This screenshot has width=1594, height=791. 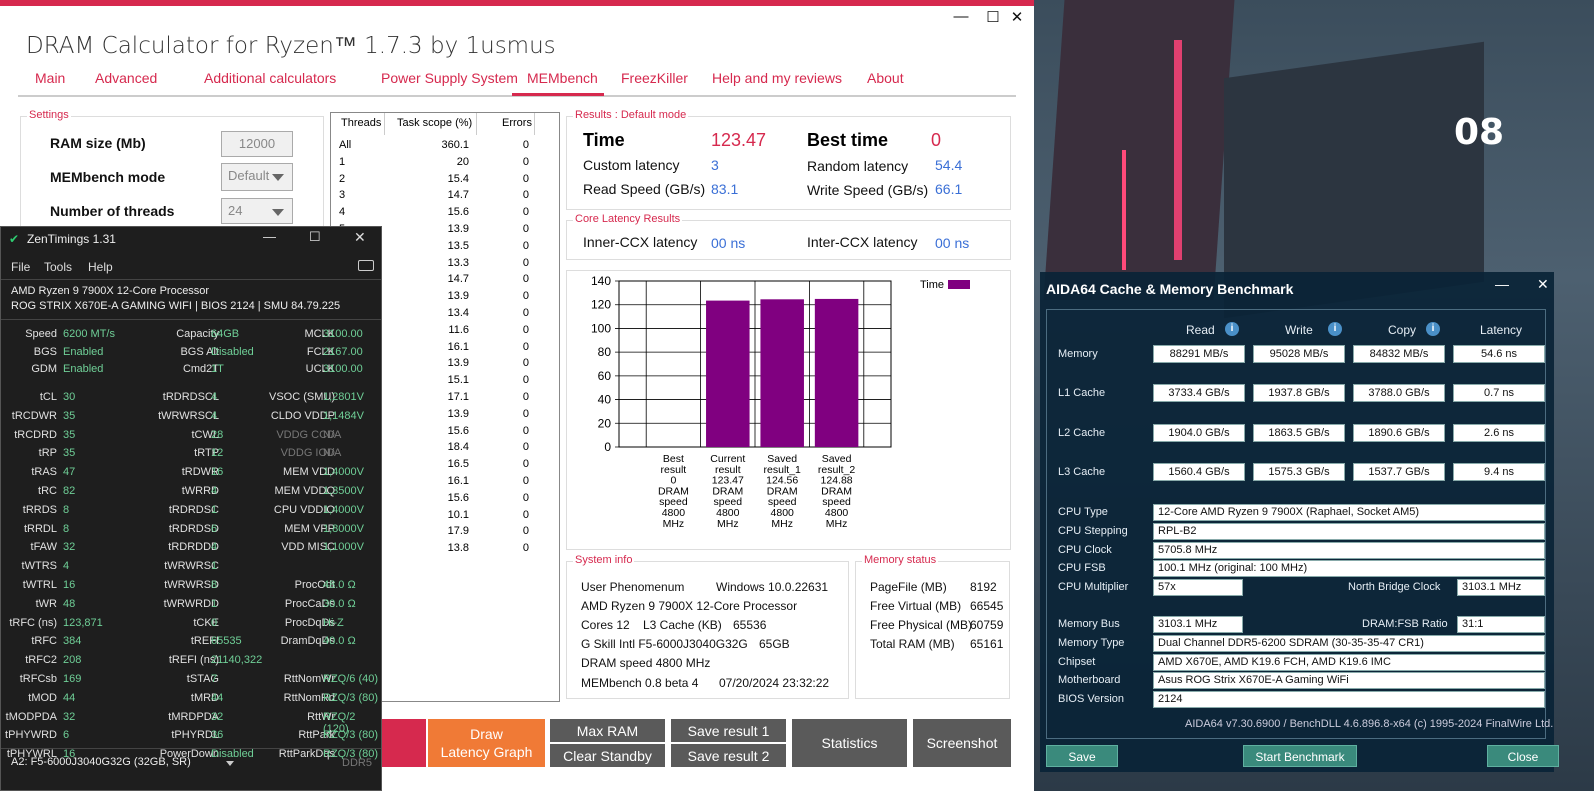 I want to click on memory-status-group-label: Memory status, so click(x=900, y=560).